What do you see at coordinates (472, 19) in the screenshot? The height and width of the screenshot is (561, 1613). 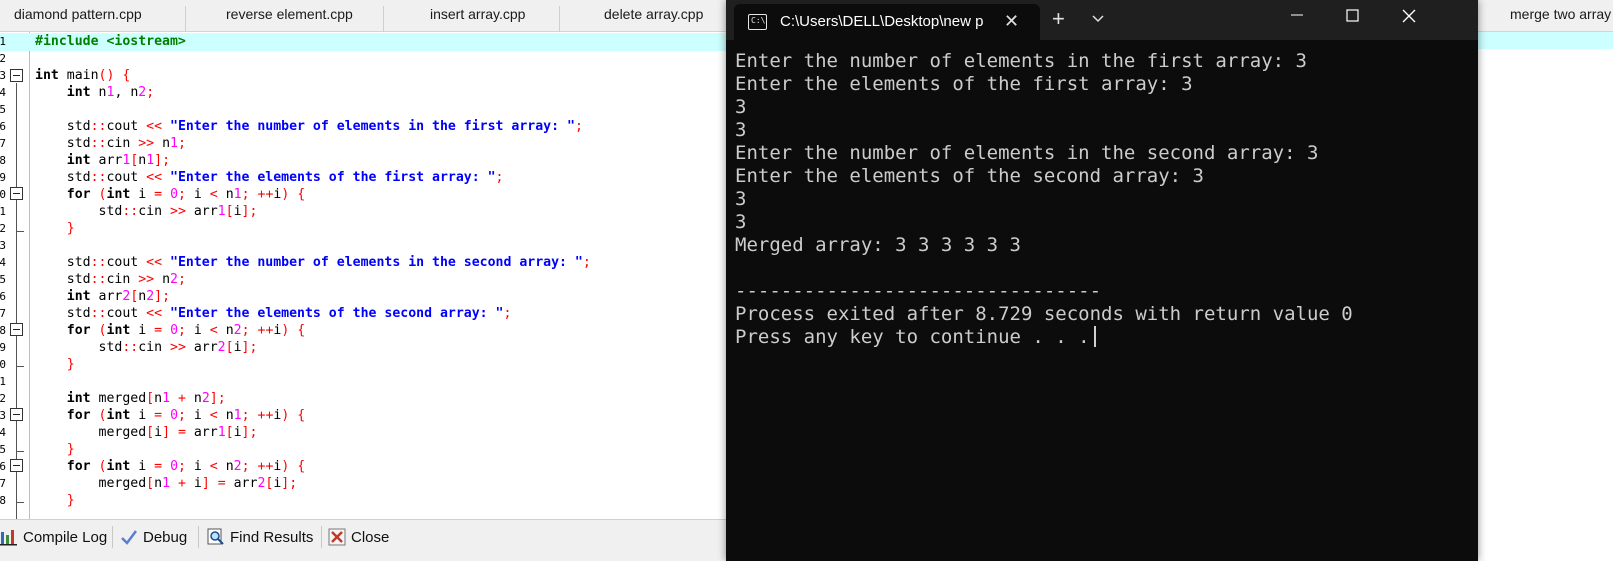 I see `file-tab-insert-array: insert array.cpp` at bounding box center [472, 19].